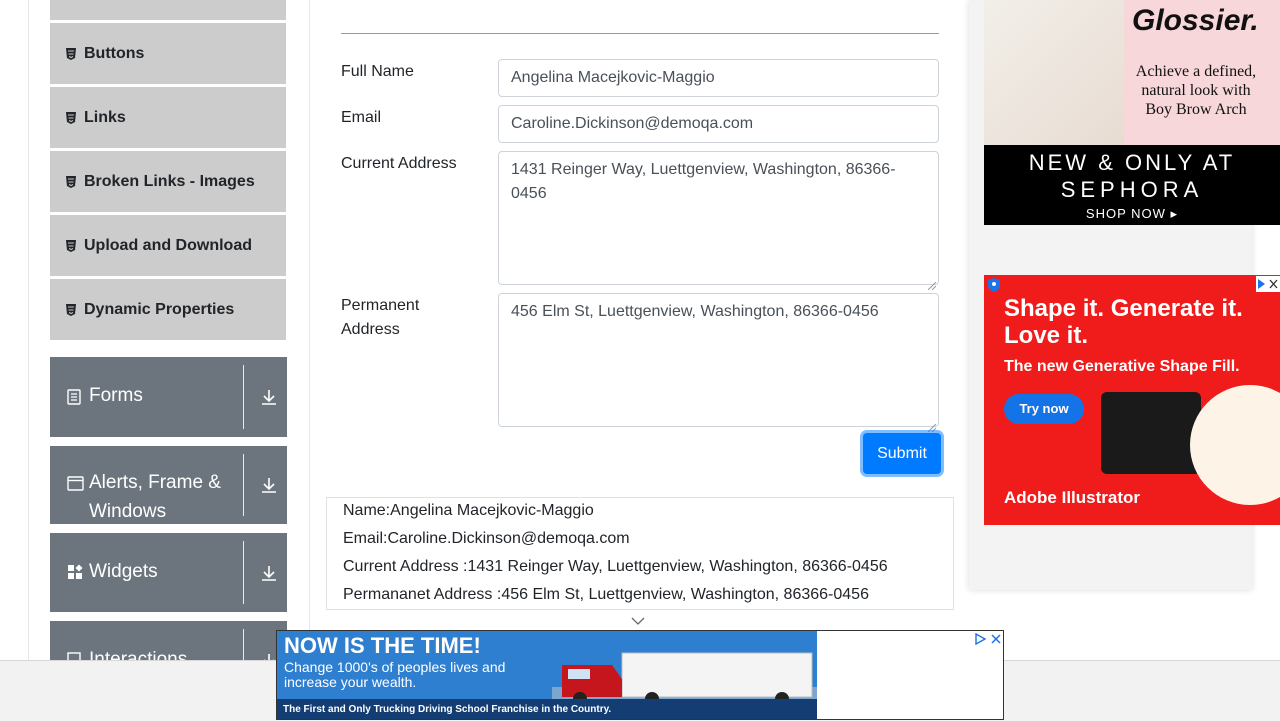 This screenshot has width=1280, height=721. Describe the element at coordinates (1072, 497) in the screenshot. I see `ad-logo: Adobe Illustrator` at that location.